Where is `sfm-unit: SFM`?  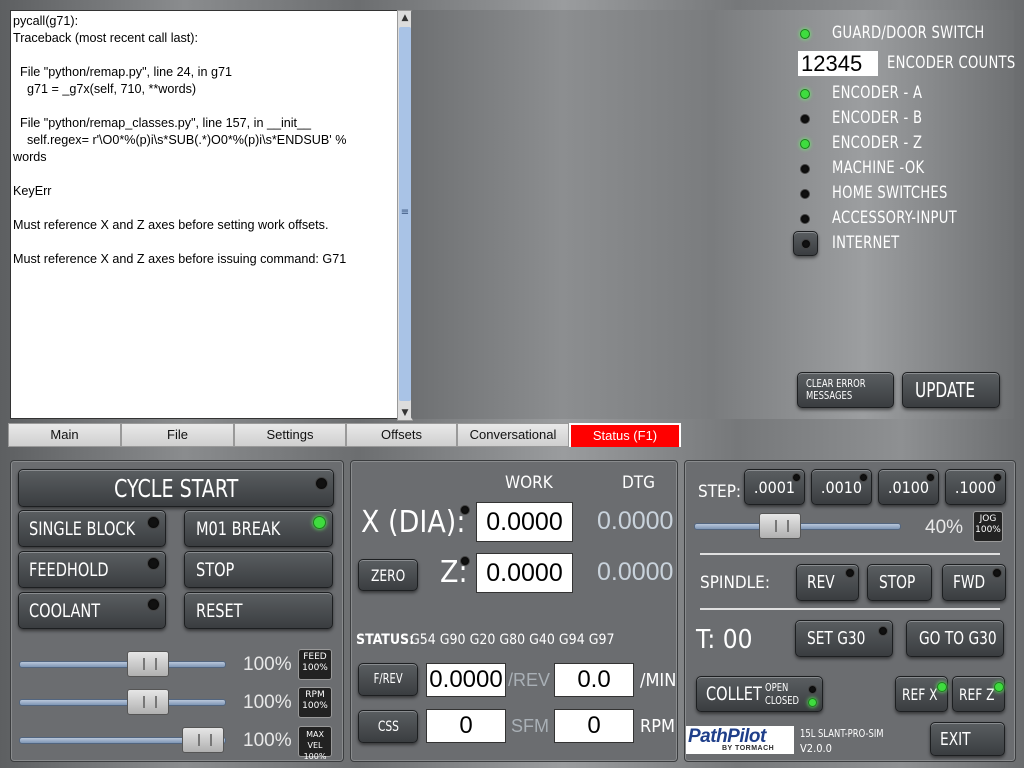 sfm-unit: SFM is located at coordinates (530, 726).